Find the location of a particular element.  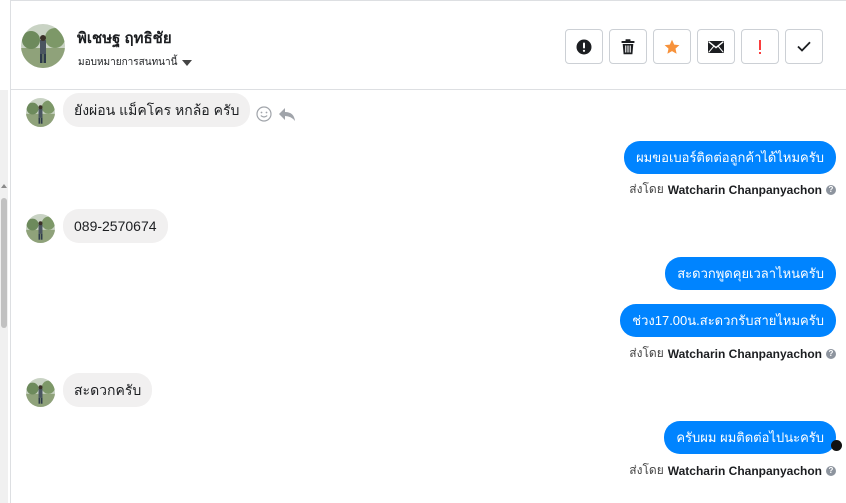

exclamation-icon is located at coordinates (760, 46).